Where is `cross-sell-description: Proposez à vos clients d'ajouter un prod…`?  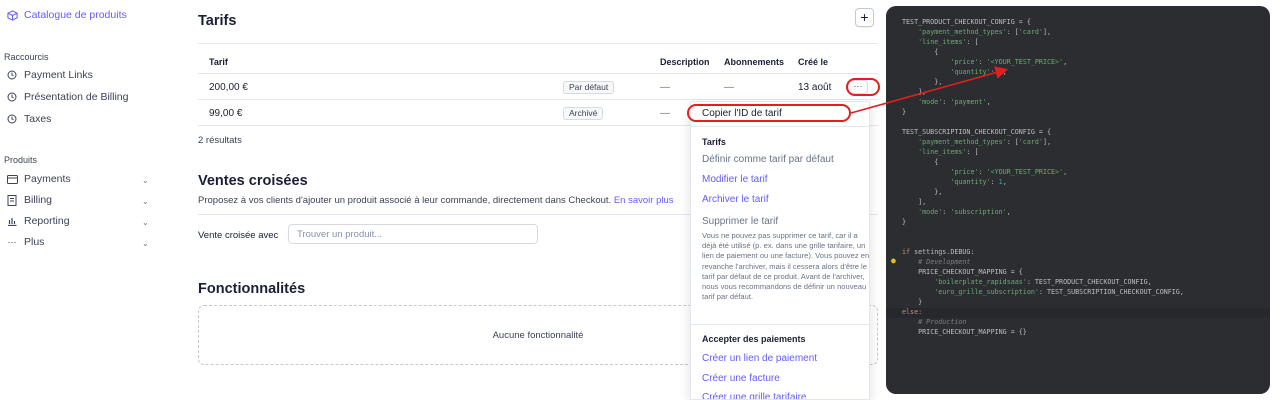 cross-sell-description: Proposez à vos clients d'ajouter un prod… is located at coordinates (436, 200).